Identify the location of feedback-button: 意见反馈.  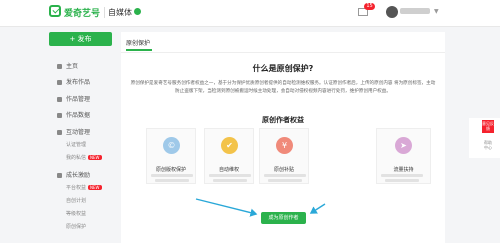
(488, 126).